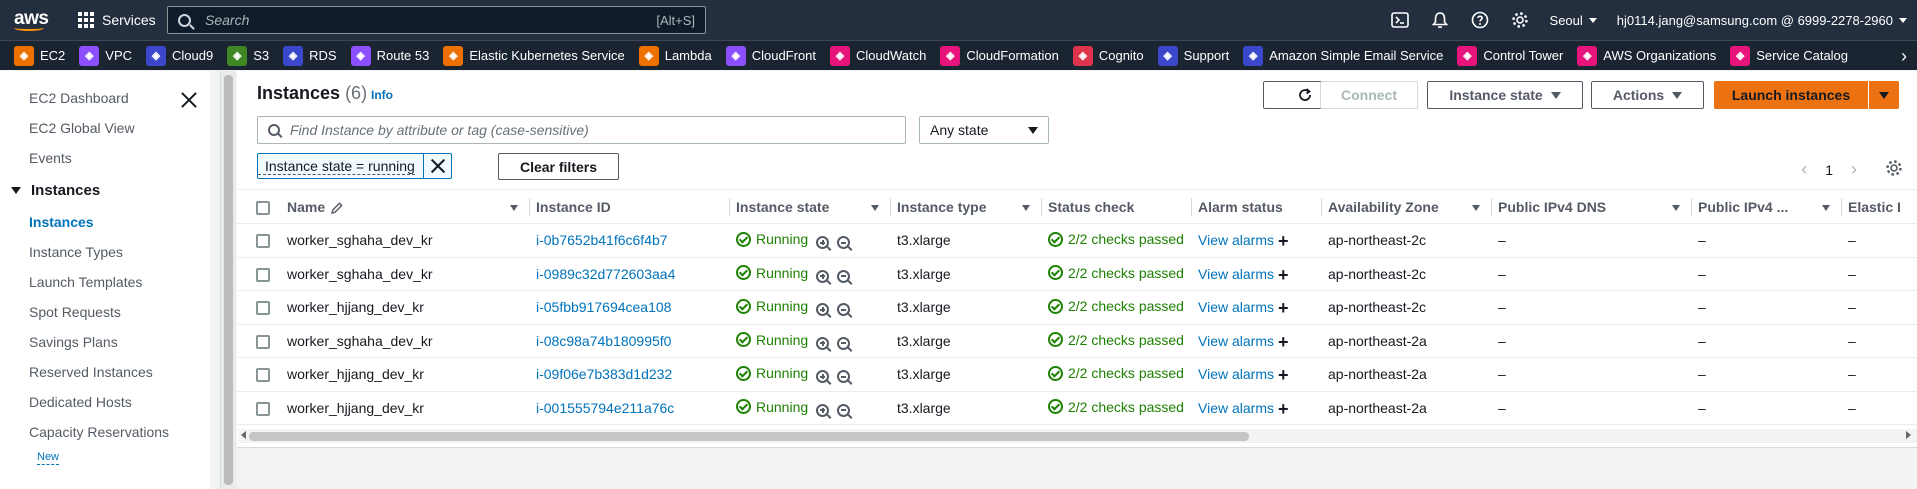  I want to click on notifications-bell-icon, so click(1440, 20).